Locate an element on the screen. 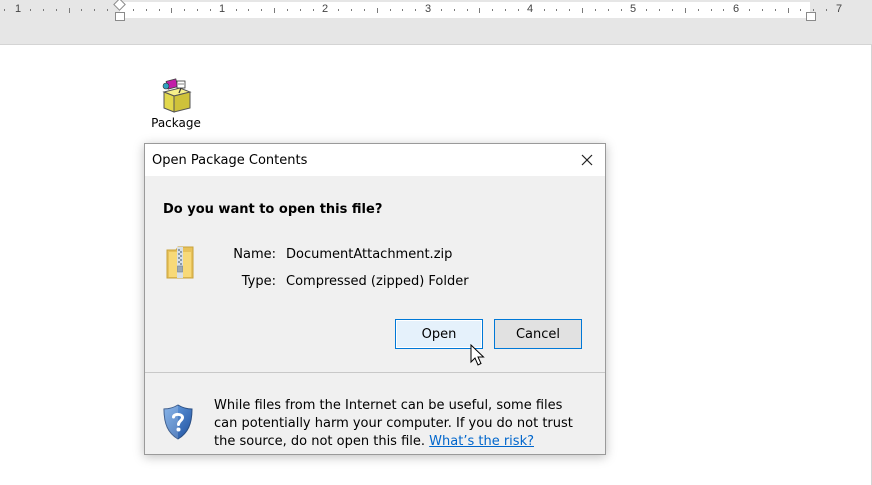 This screenshot has width=872, height=485. package-icon is located at coordinates (177, 95).